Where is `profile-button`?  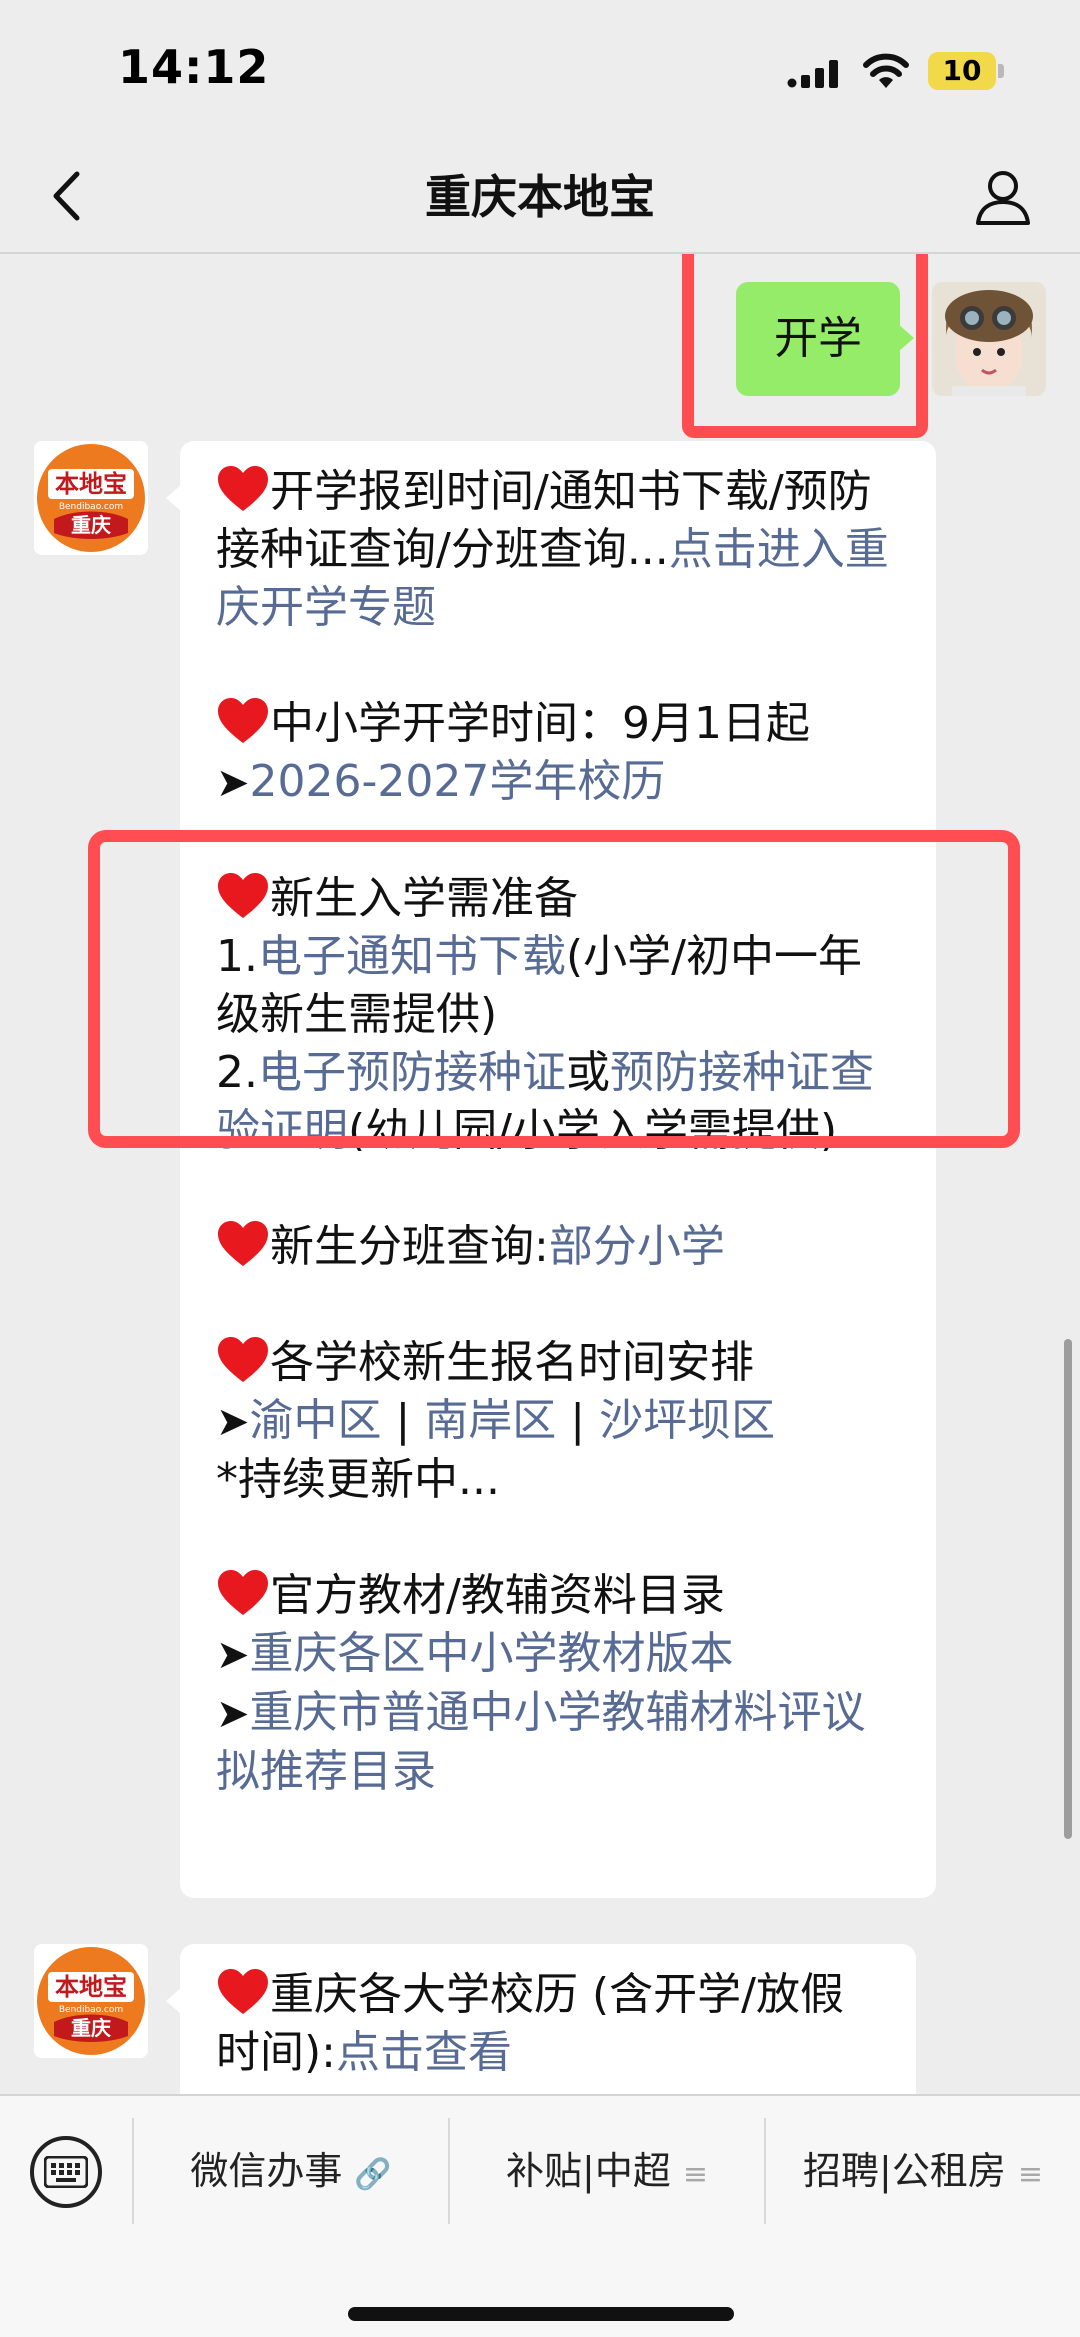 profile-button is located at coordinates (1003, 197).